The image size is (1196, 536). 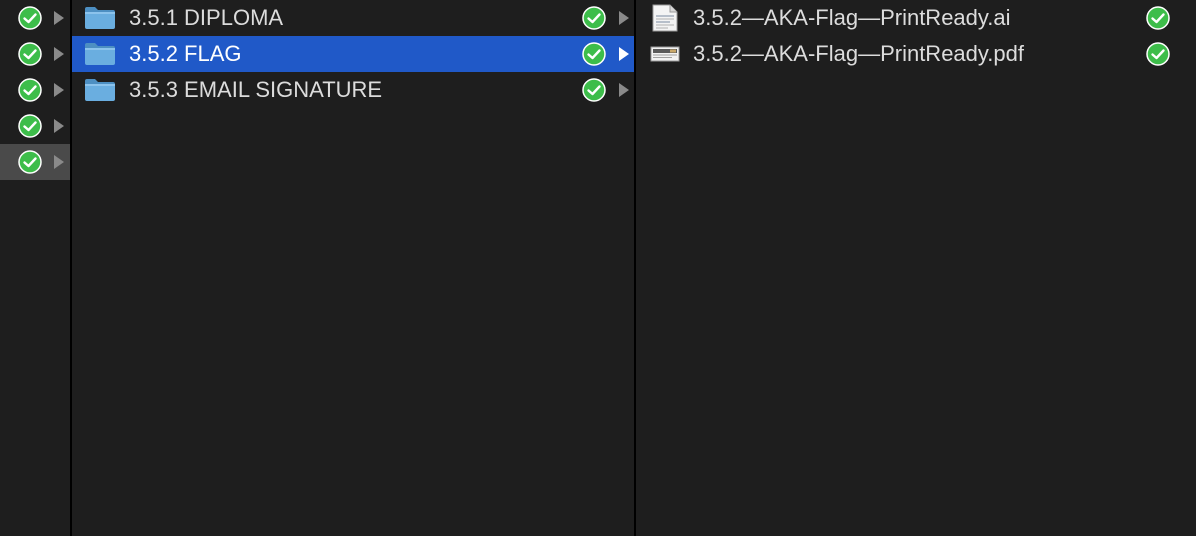 What do you see at coordinates (256, 89) in the screenshot?
I see `folder-label: 3.5.3 EMAIL SIGNATURE` at bounding box center [256, 89].